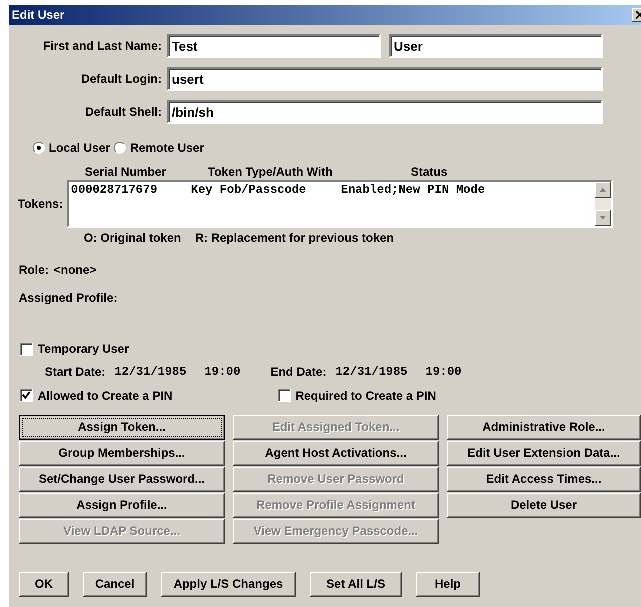  What do you see at coordinates (75, 270) in the screenshot?
I see `role-value: <none>` at bounding box center [75, 270].